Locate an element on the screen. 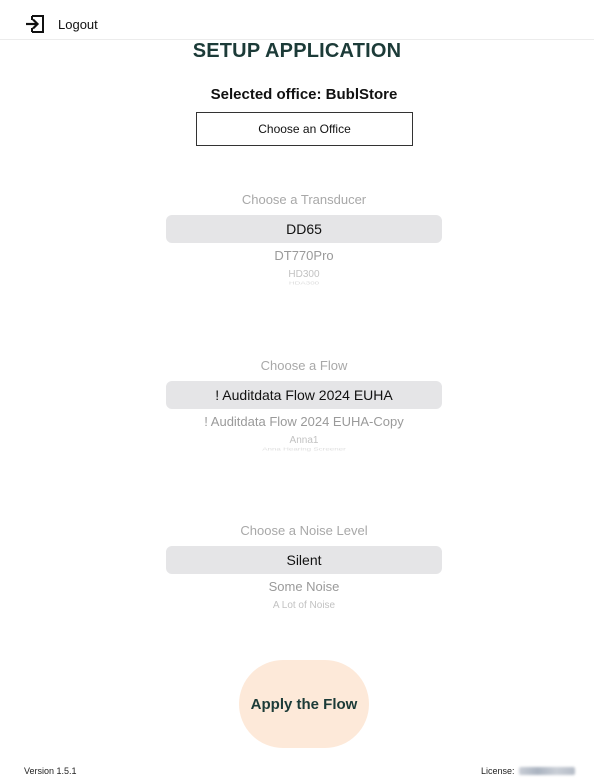  flow-picker-label: Choose a Flow is located at coordinates (304, 365).